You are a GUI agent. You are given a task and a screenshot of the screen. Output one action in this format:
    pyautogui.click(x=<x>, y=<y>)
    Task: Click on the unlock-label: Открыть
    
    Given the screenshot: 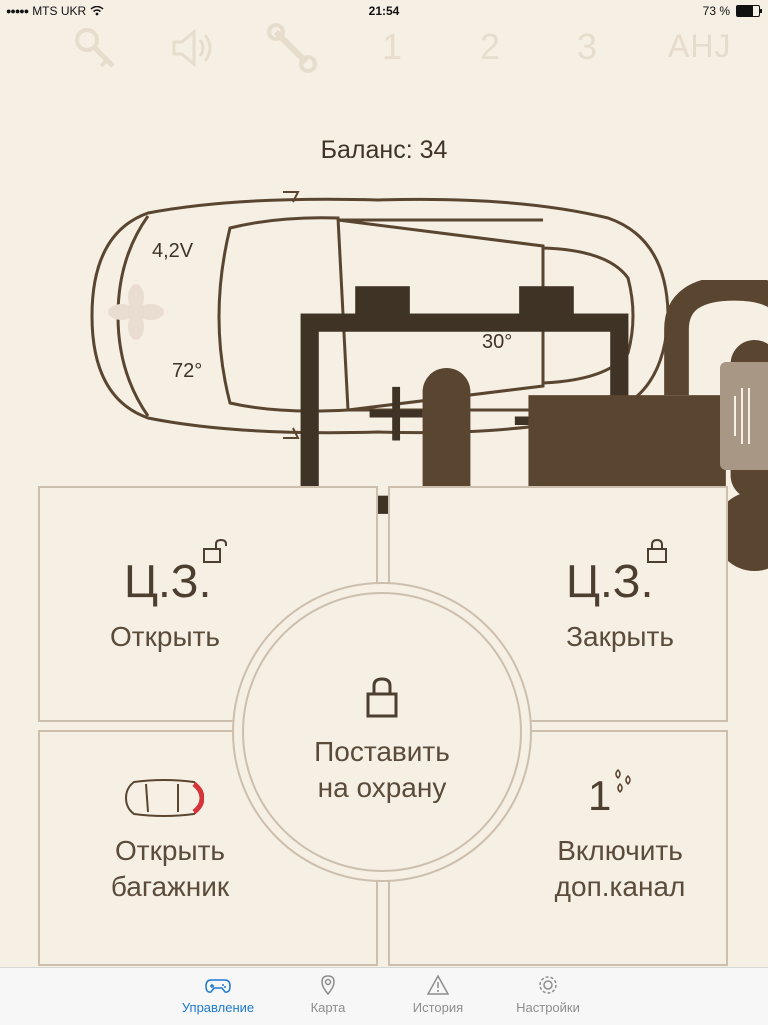 What is the action you would take?
    pyautogui.click(x=165, y=636)
    